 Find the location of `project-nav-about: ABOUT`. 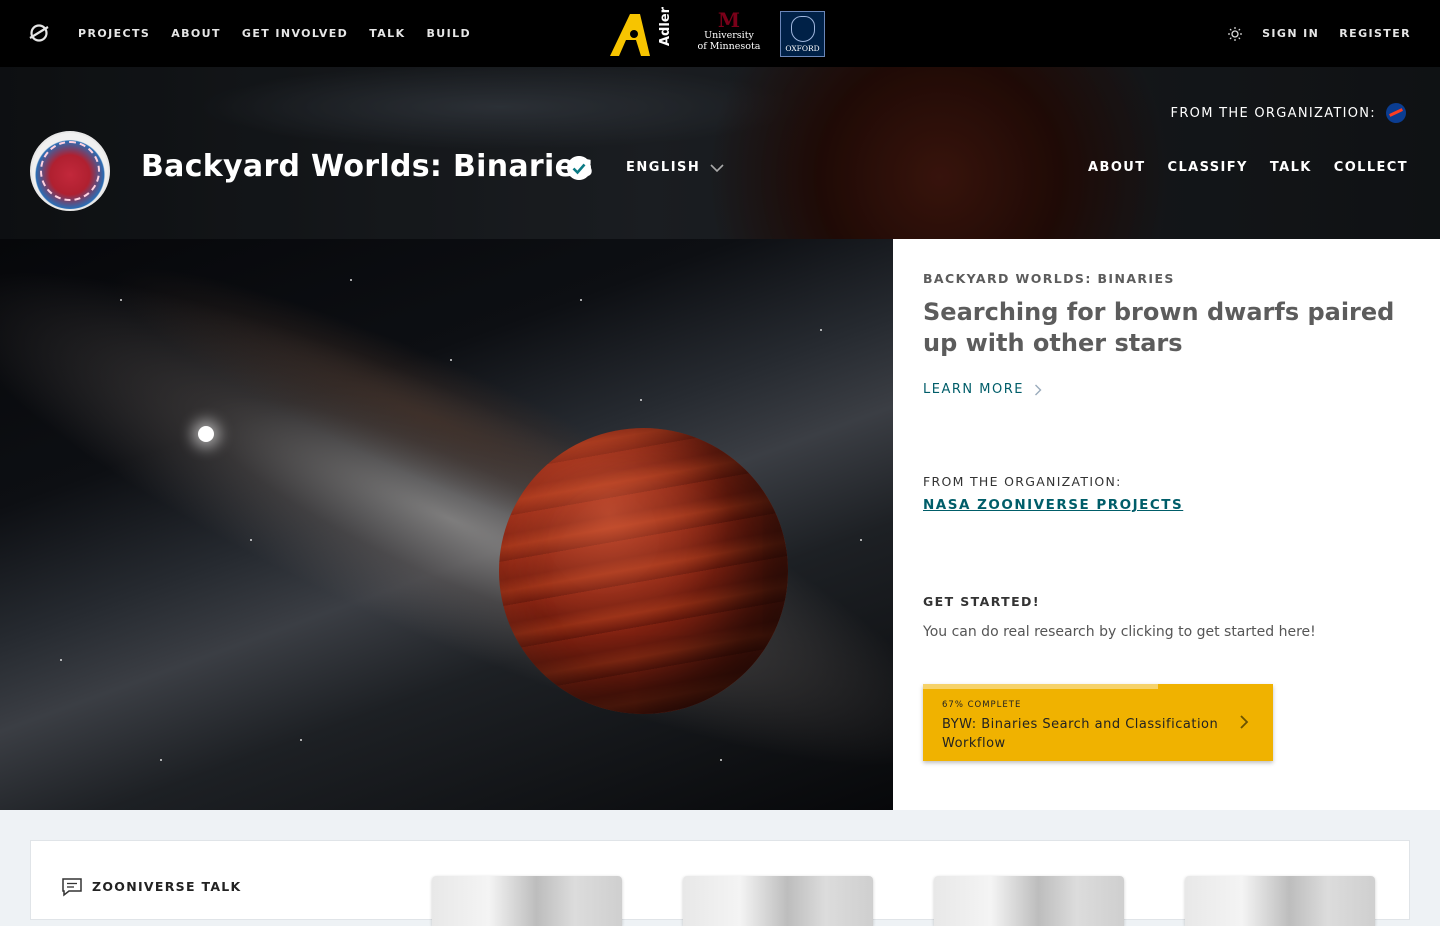

project-nav-about: ABOUT is located at coordinates (1116, 167).